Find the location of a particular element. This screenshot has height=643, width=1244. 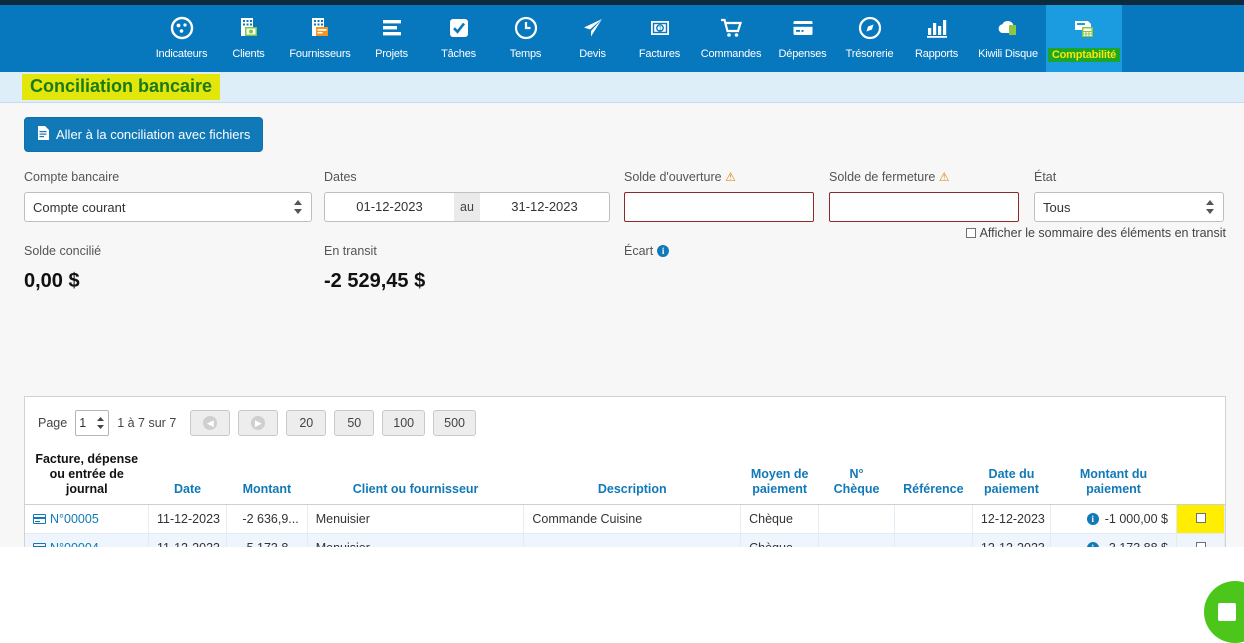

page-size-50-button: 50 is located at coordinates (354, 423).